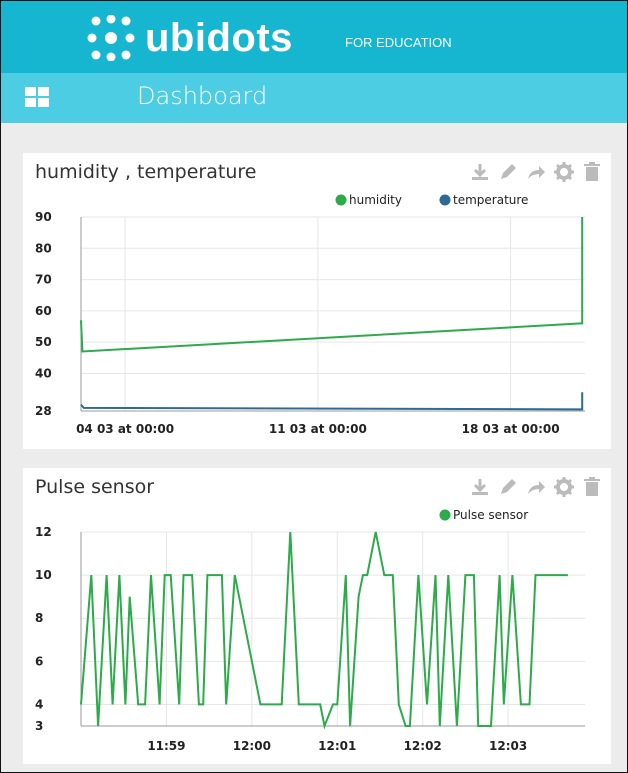 This screenshot has height=773, width=628. Describe the element at coordinates (43, 280) in the screenshot. I see `y-tick-label: 70` at that location.